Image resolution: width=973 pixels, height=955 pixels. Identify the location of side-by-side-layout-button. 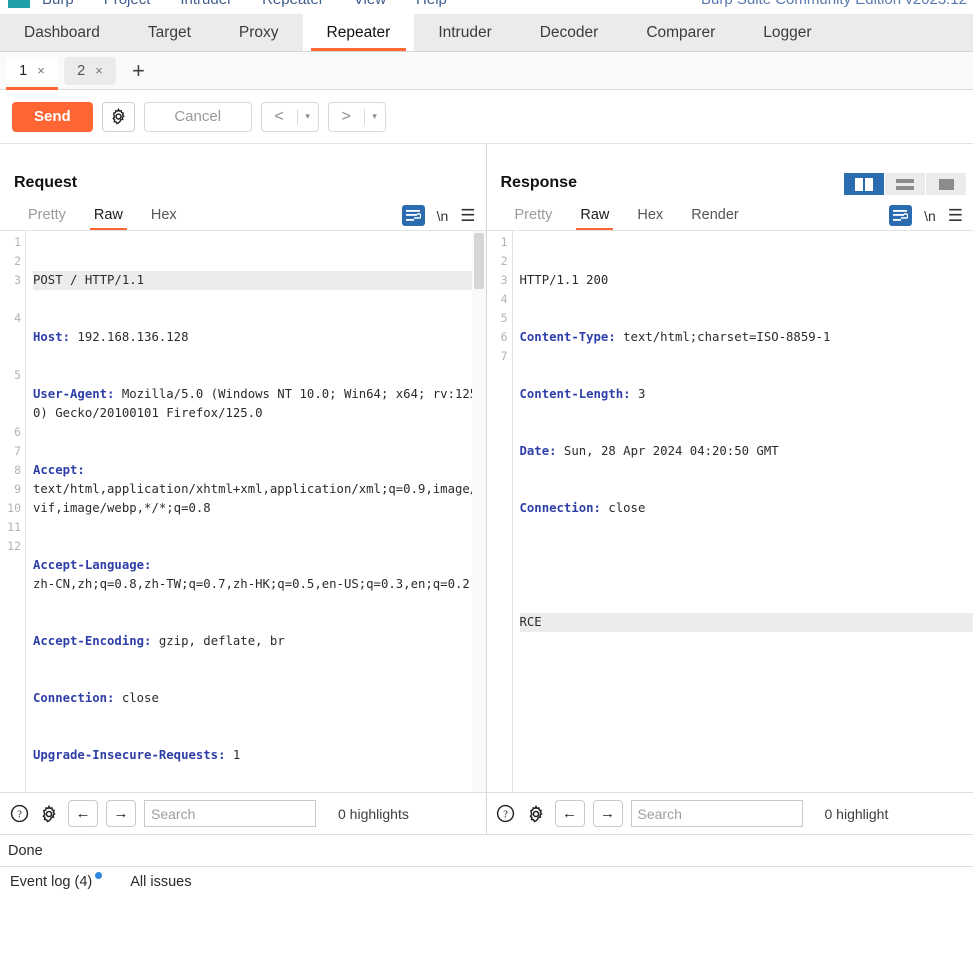
(864, 184).